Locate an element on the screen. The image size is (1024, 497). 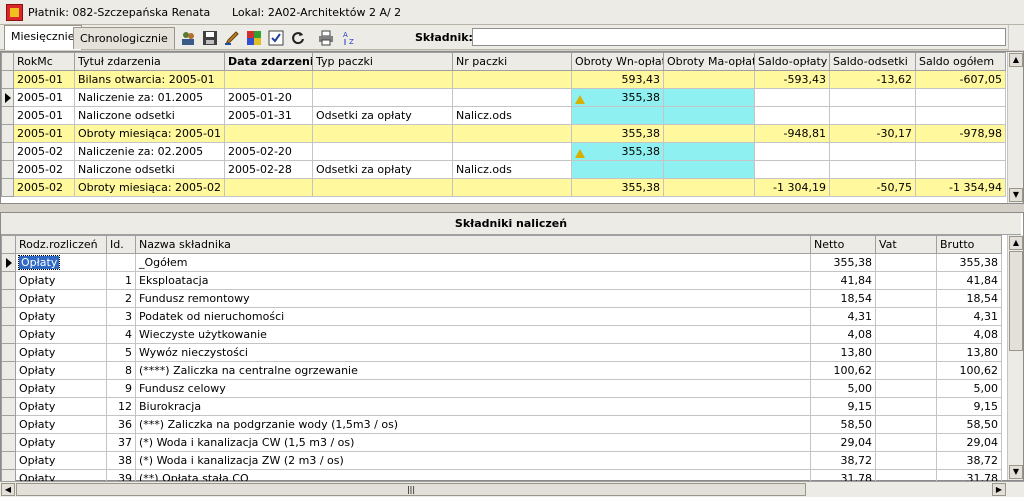
table-row: Opłaty 9 Fundusz celowy 5,00 5,00 is located at coordinates (501, 388).